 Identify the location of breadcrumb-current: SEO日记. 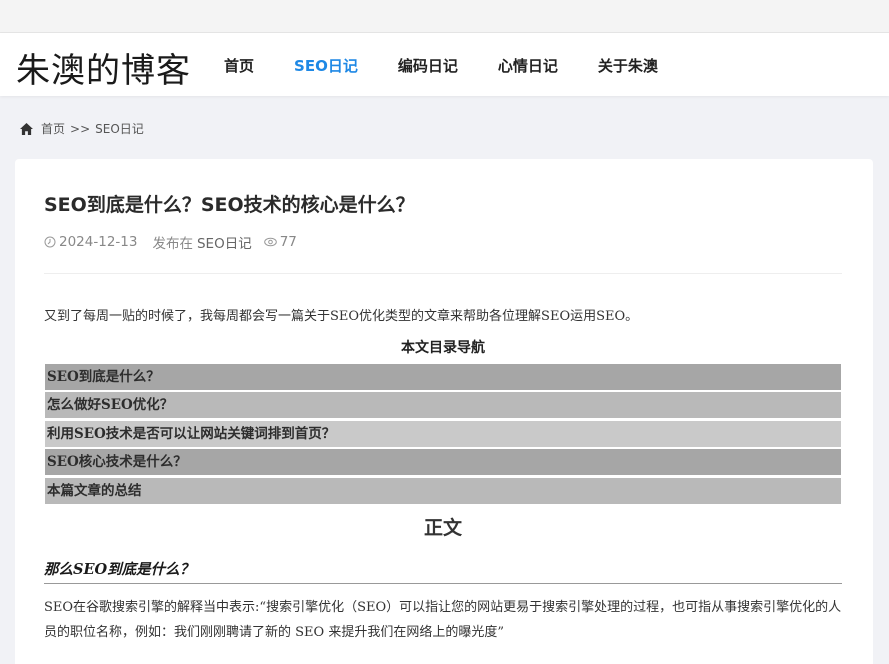
(119, 128).